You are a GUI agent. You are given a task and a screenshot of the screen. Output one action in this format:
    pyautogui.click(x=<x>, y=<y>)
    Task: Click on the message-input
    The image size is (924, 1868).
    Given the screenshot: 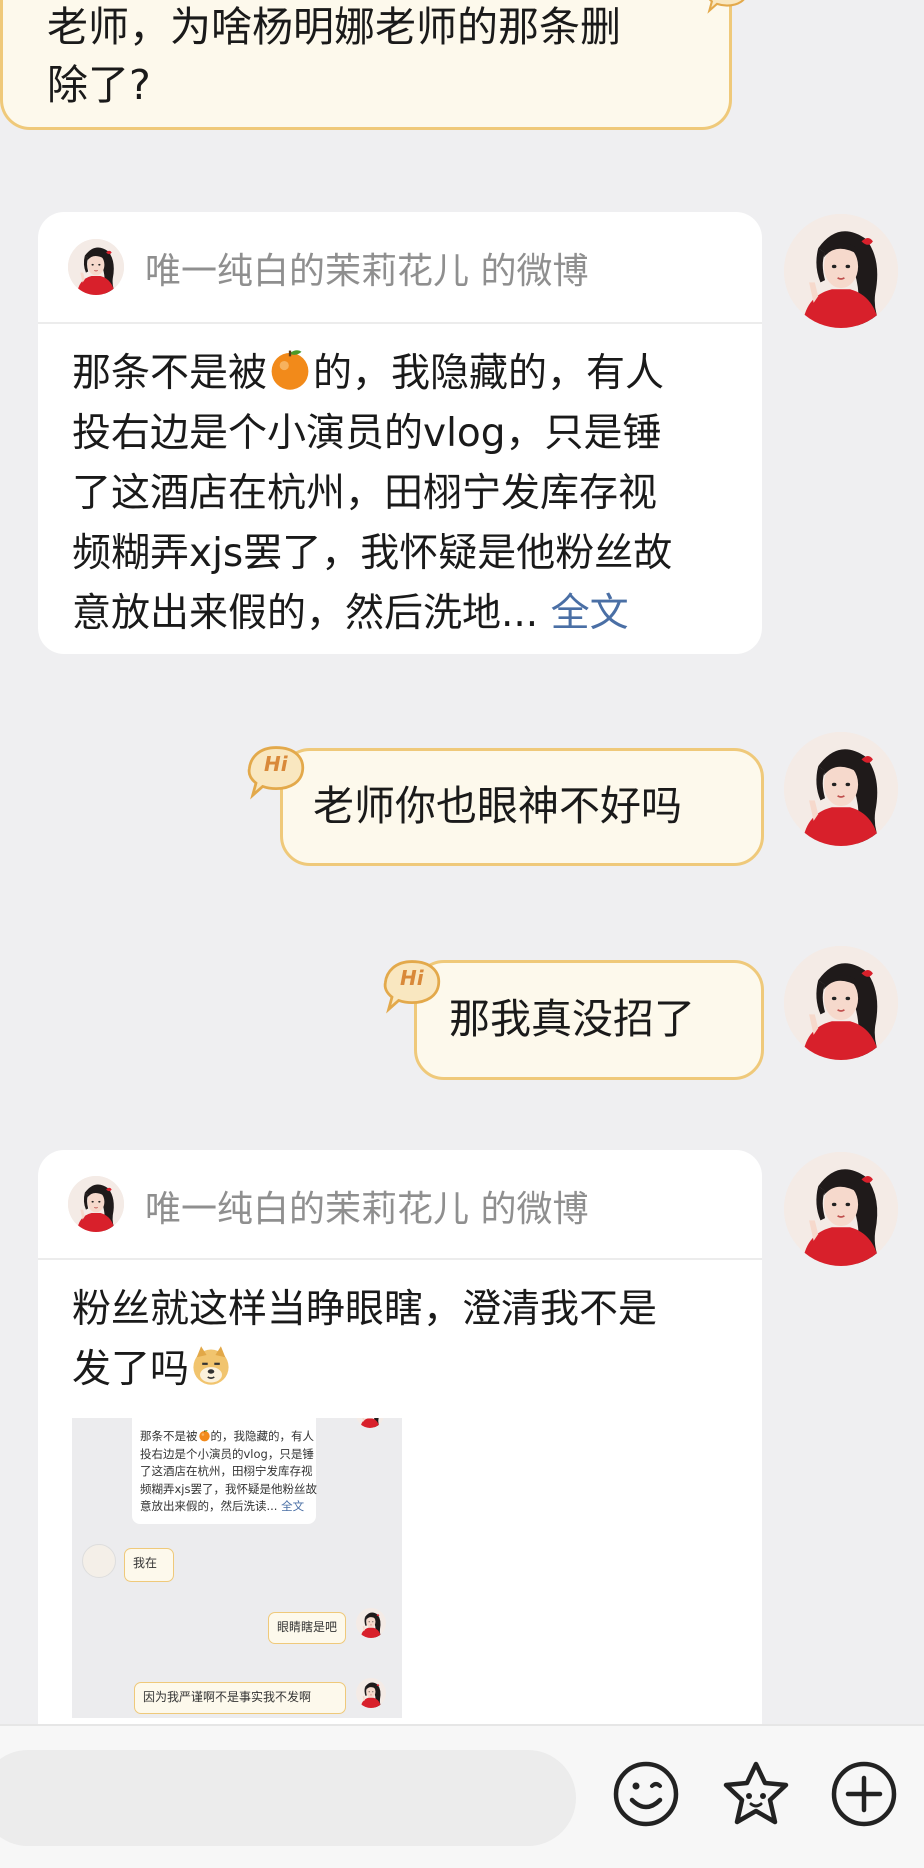 What is the action you would take?
    pyautogui.click(x=288, y=1798)
    